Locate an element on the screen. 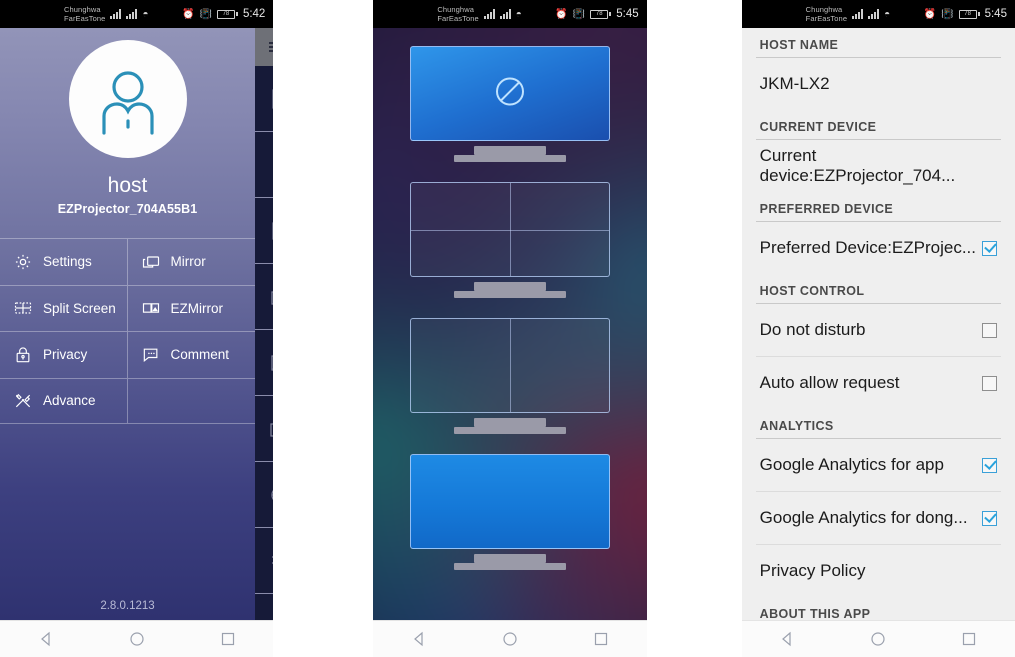  rail-item-globe is located at coordinates (264, 495).